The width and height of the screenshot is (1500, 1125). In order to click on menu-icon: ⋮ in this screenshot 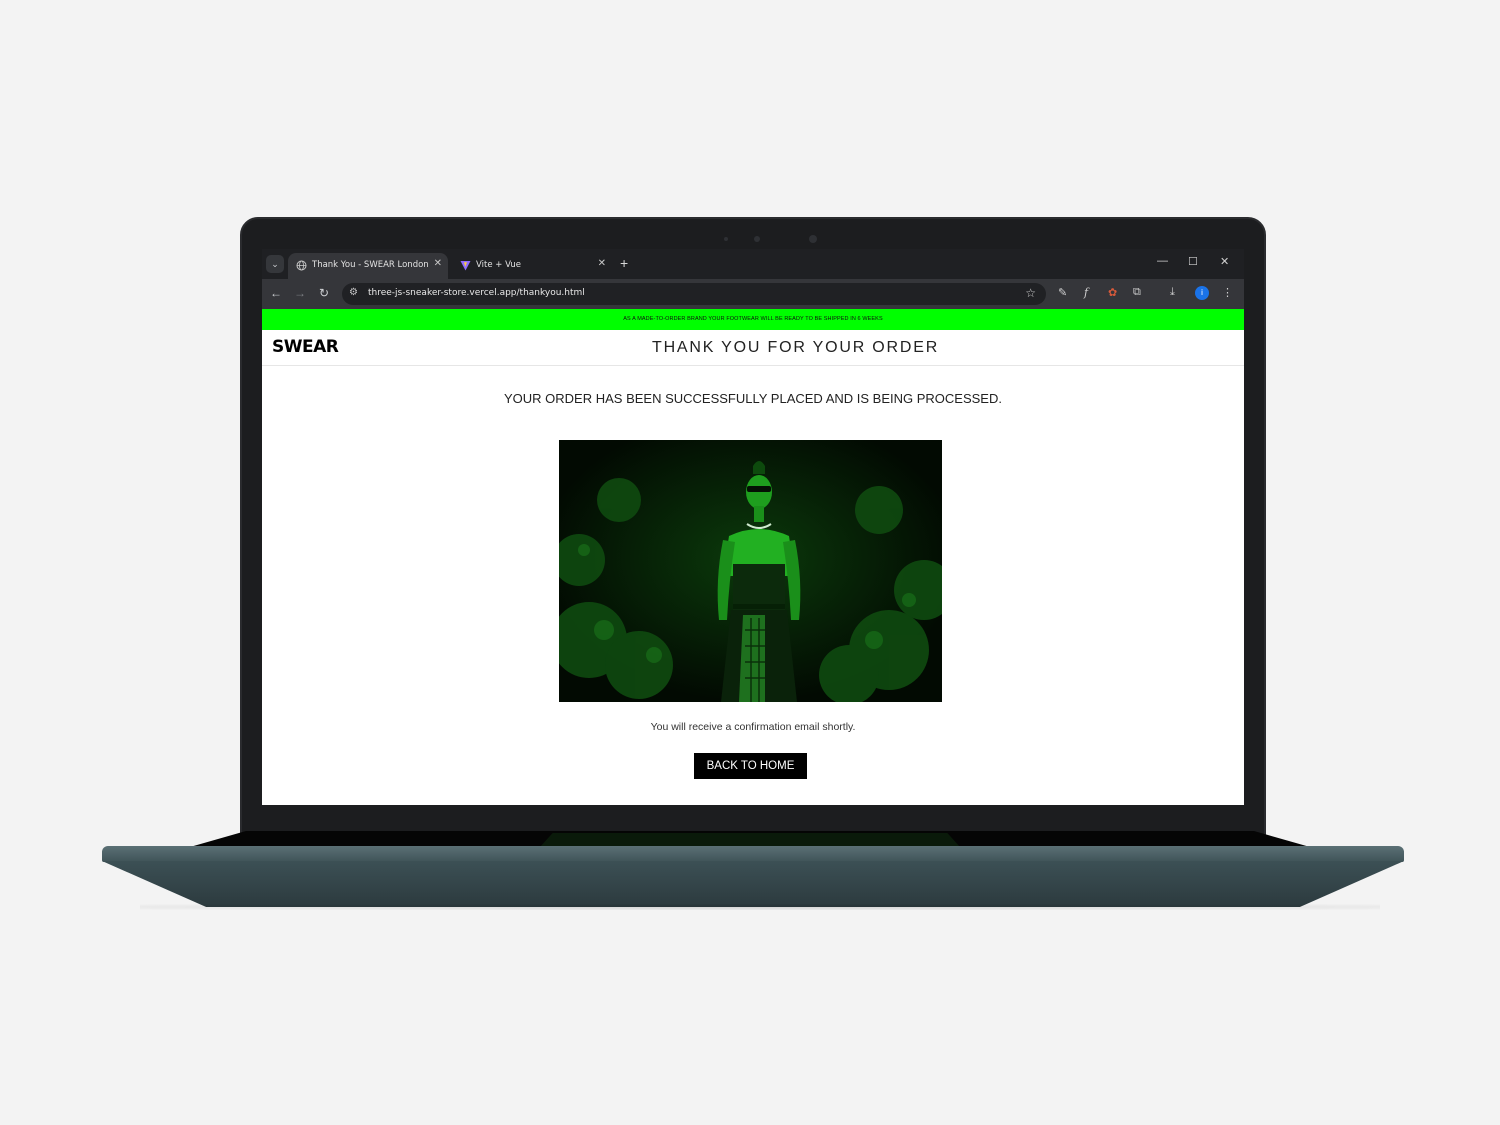, I will do `click(1227, 292)`.